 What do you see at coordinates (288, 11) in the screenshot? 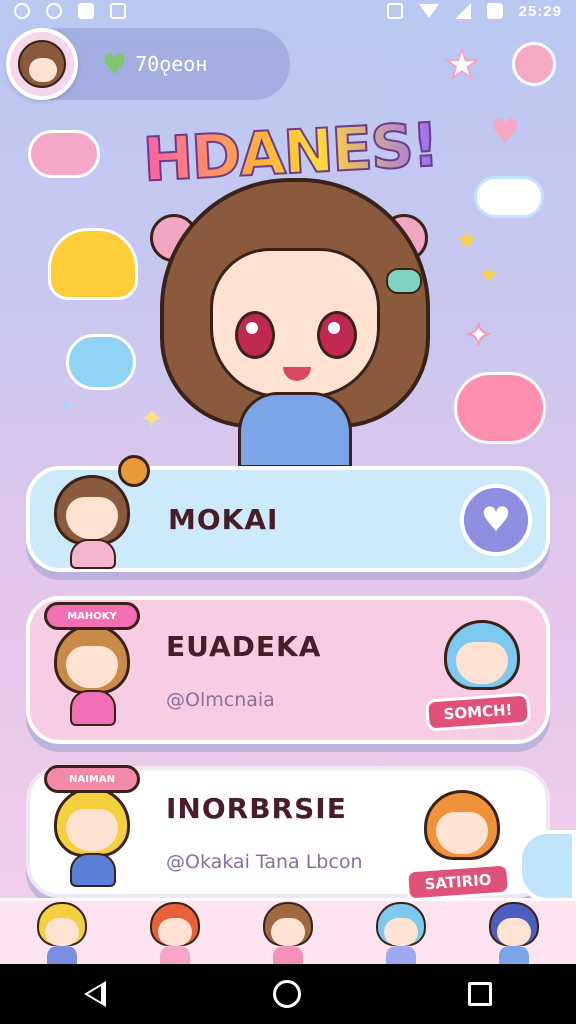
I see `status-bar: 25:29` at bounding box center [288, 11].